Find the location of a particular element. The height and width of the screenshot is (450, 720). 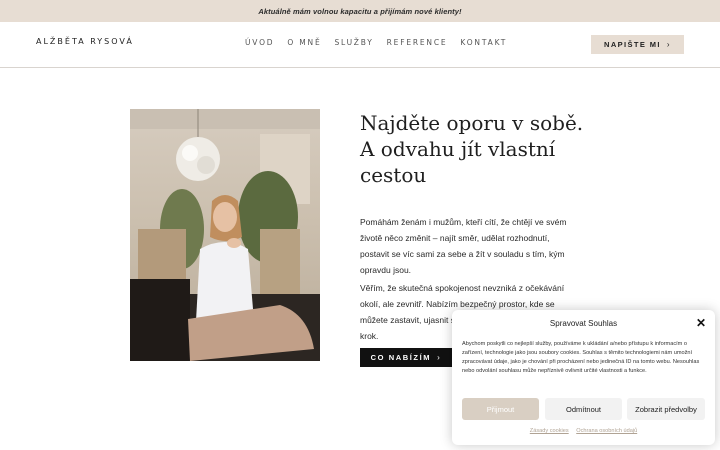

what-i-offer-label: CO NABÍZÍM is located at coordinates (401, 357).